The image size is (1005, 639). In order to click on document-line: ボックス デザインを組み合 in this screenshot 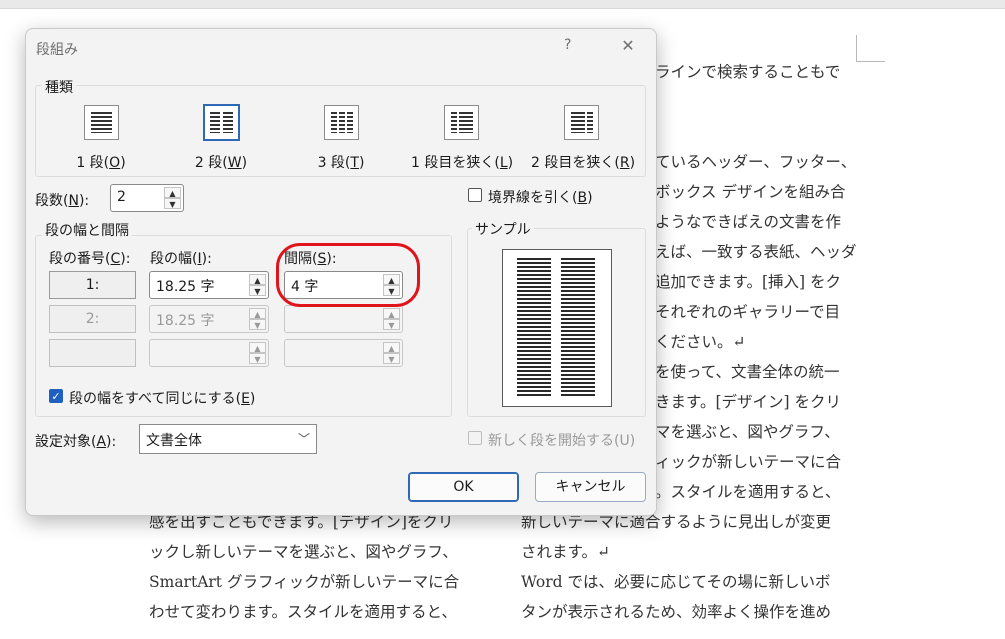, I will do `click(750, 192)`.